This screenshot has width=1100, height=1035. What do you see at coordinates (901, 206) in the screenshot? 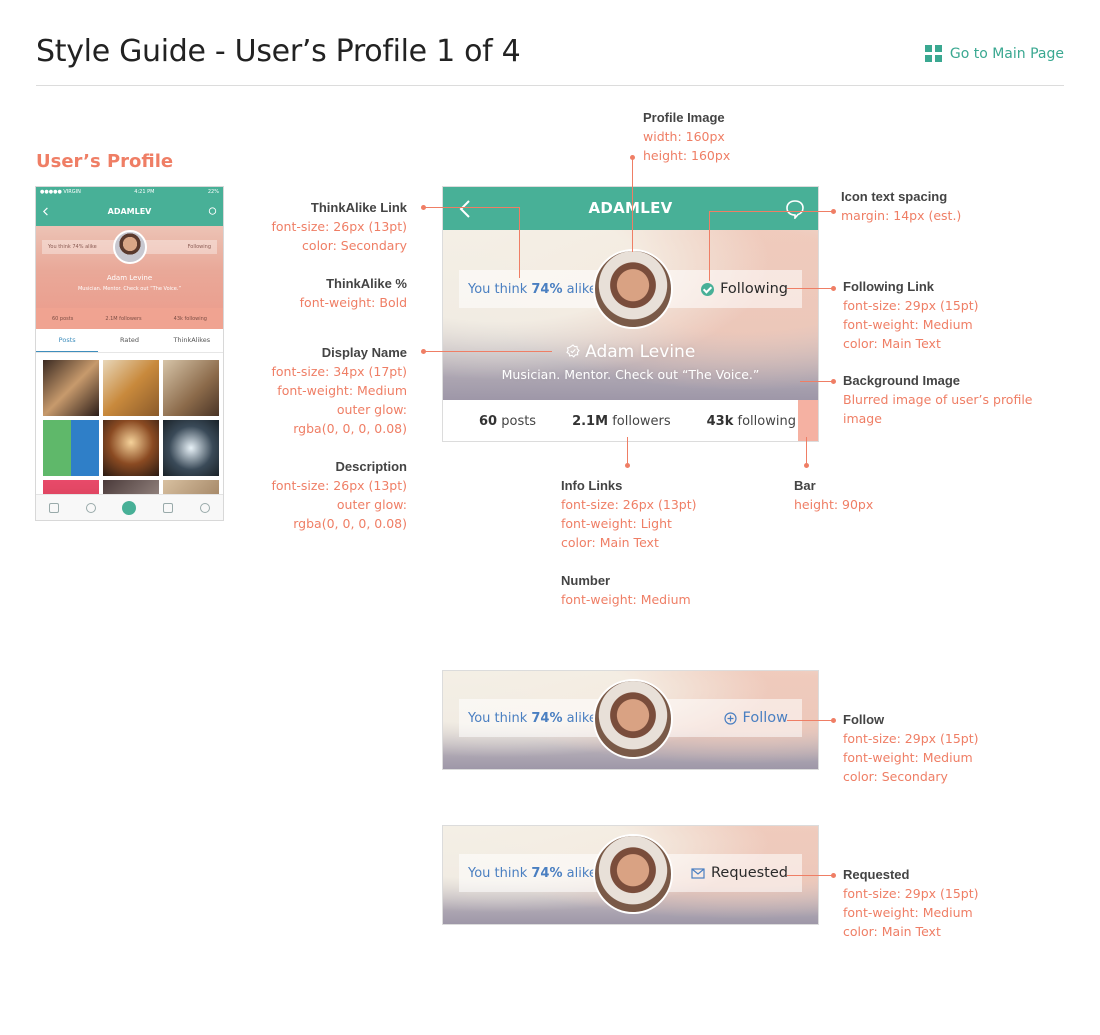
I see `annotation-icon-text-spacing: Icon text spacing margin: 14px (est.)` at bounding box center [901, 206].